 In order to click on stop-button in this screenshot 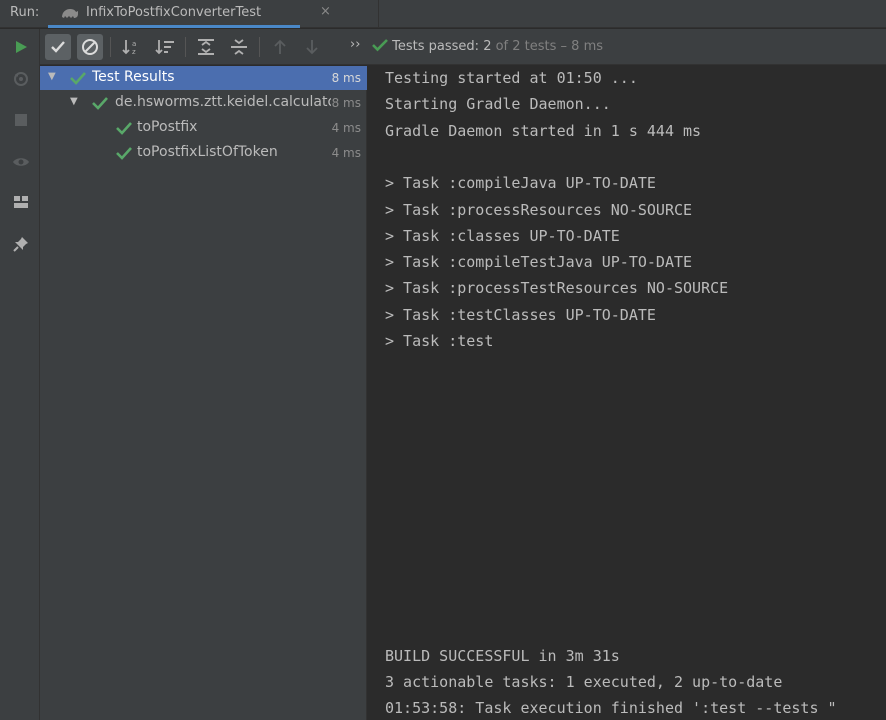, I will do `click(21, 120)`.